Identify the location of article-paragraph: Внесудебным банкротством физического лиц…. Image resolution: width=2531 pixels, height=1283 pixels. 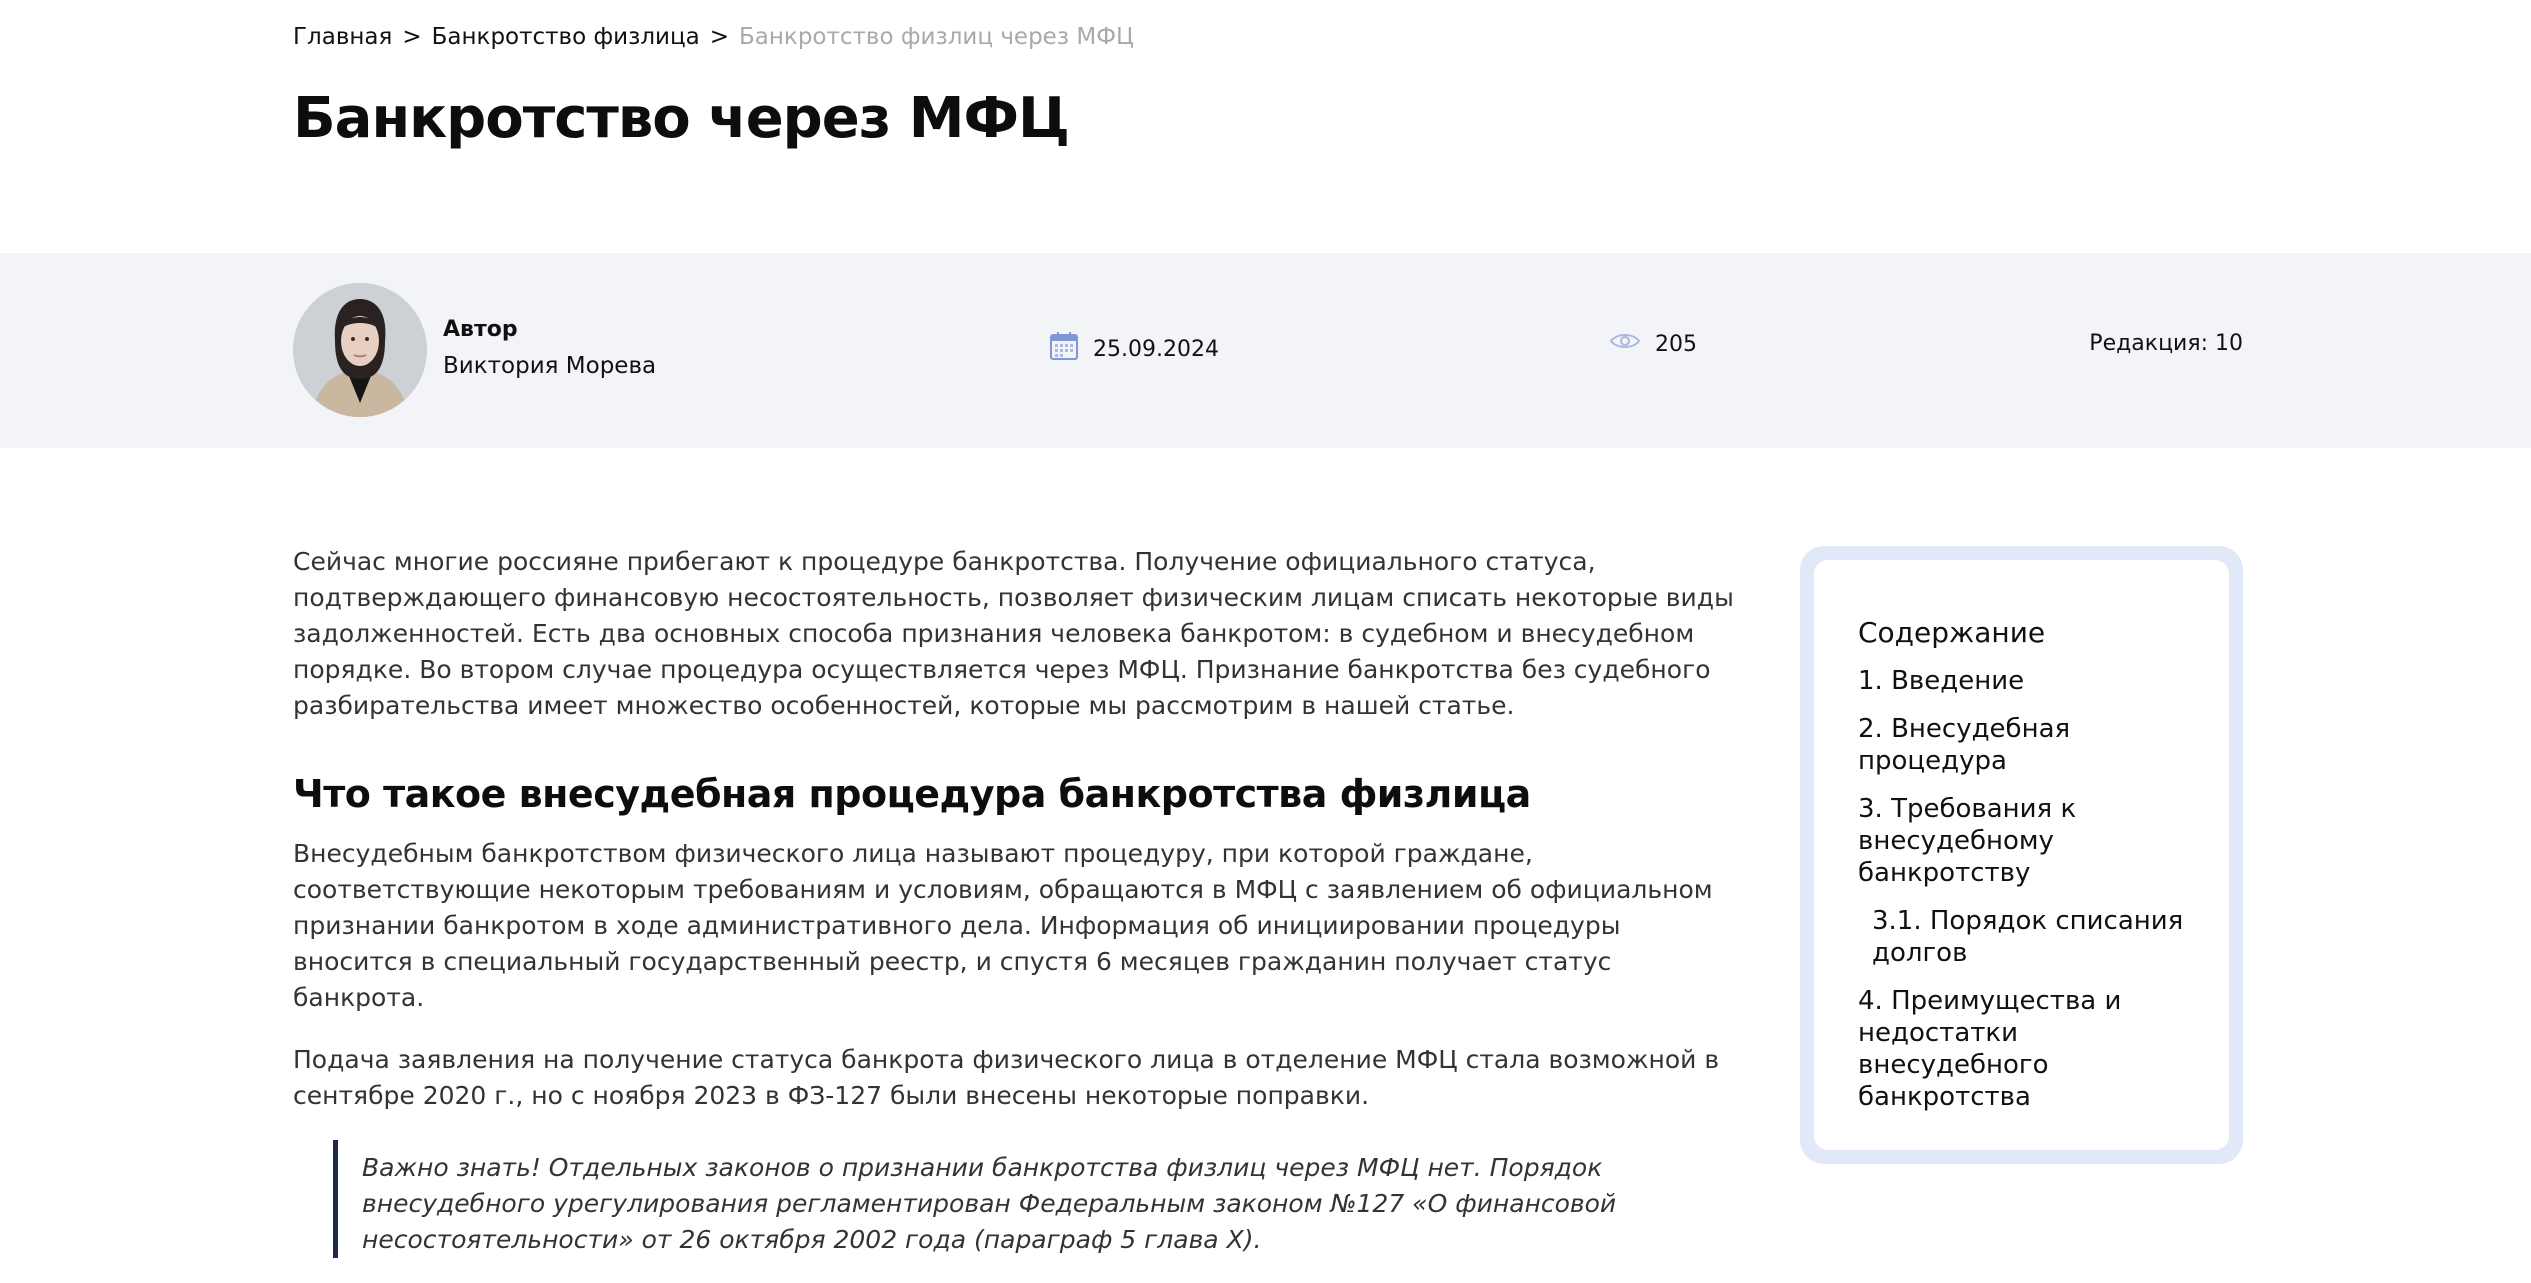
(1003, 925).